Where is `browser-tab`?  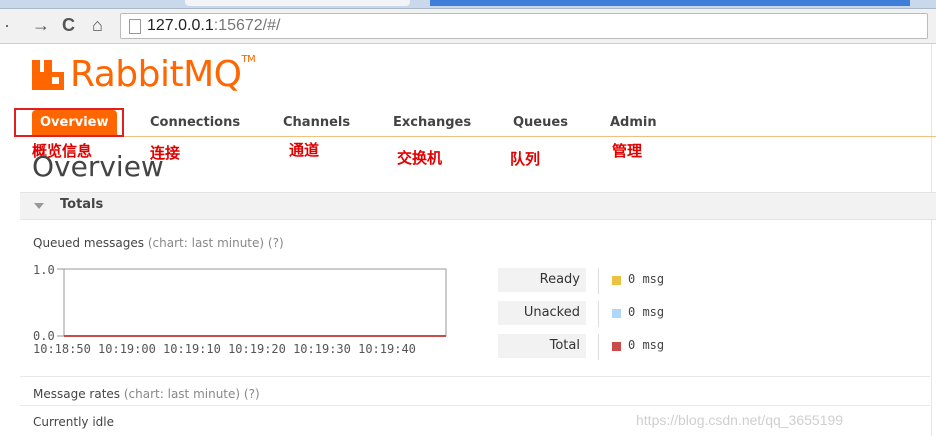 browser-tab is located at coordinates (297, 3).